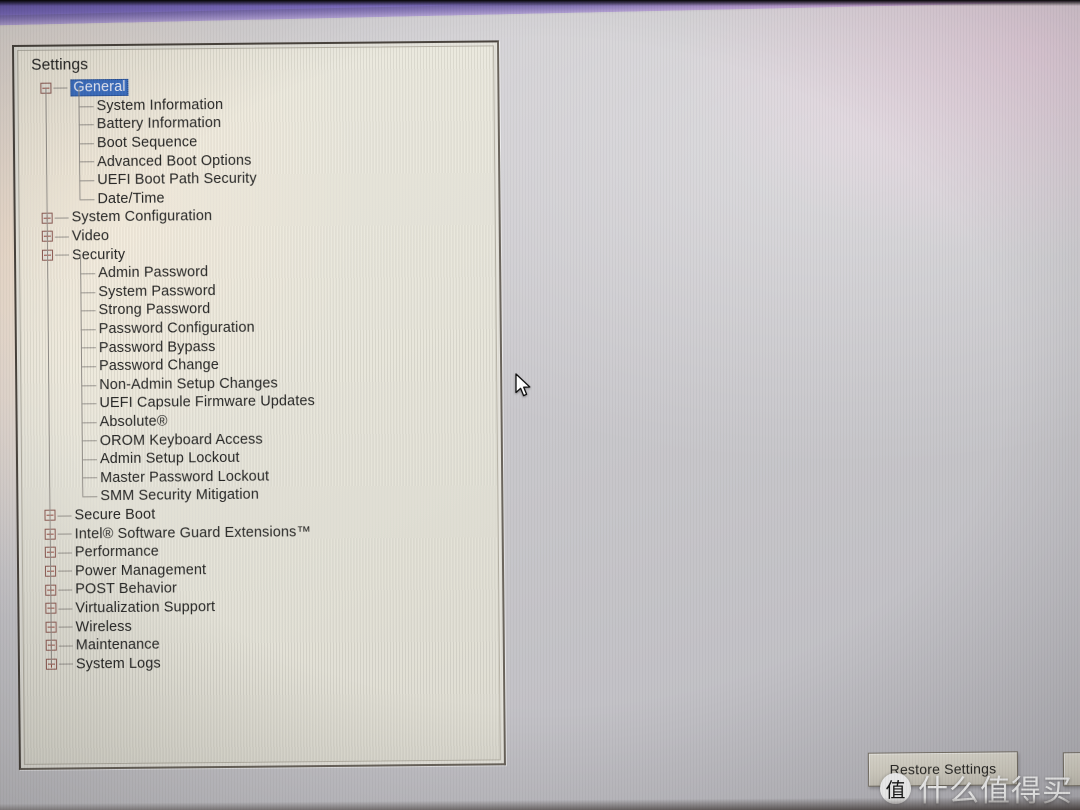 The width and height of the screenshot is (1080, 810). I want to click on tree-item-label: Performance, so click(116, 552).